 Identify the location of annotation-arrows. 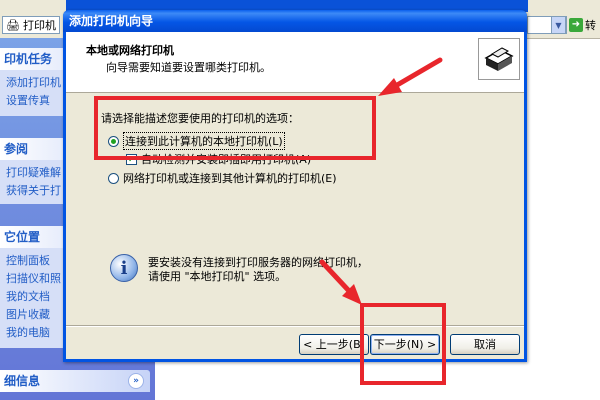
(381, 181).